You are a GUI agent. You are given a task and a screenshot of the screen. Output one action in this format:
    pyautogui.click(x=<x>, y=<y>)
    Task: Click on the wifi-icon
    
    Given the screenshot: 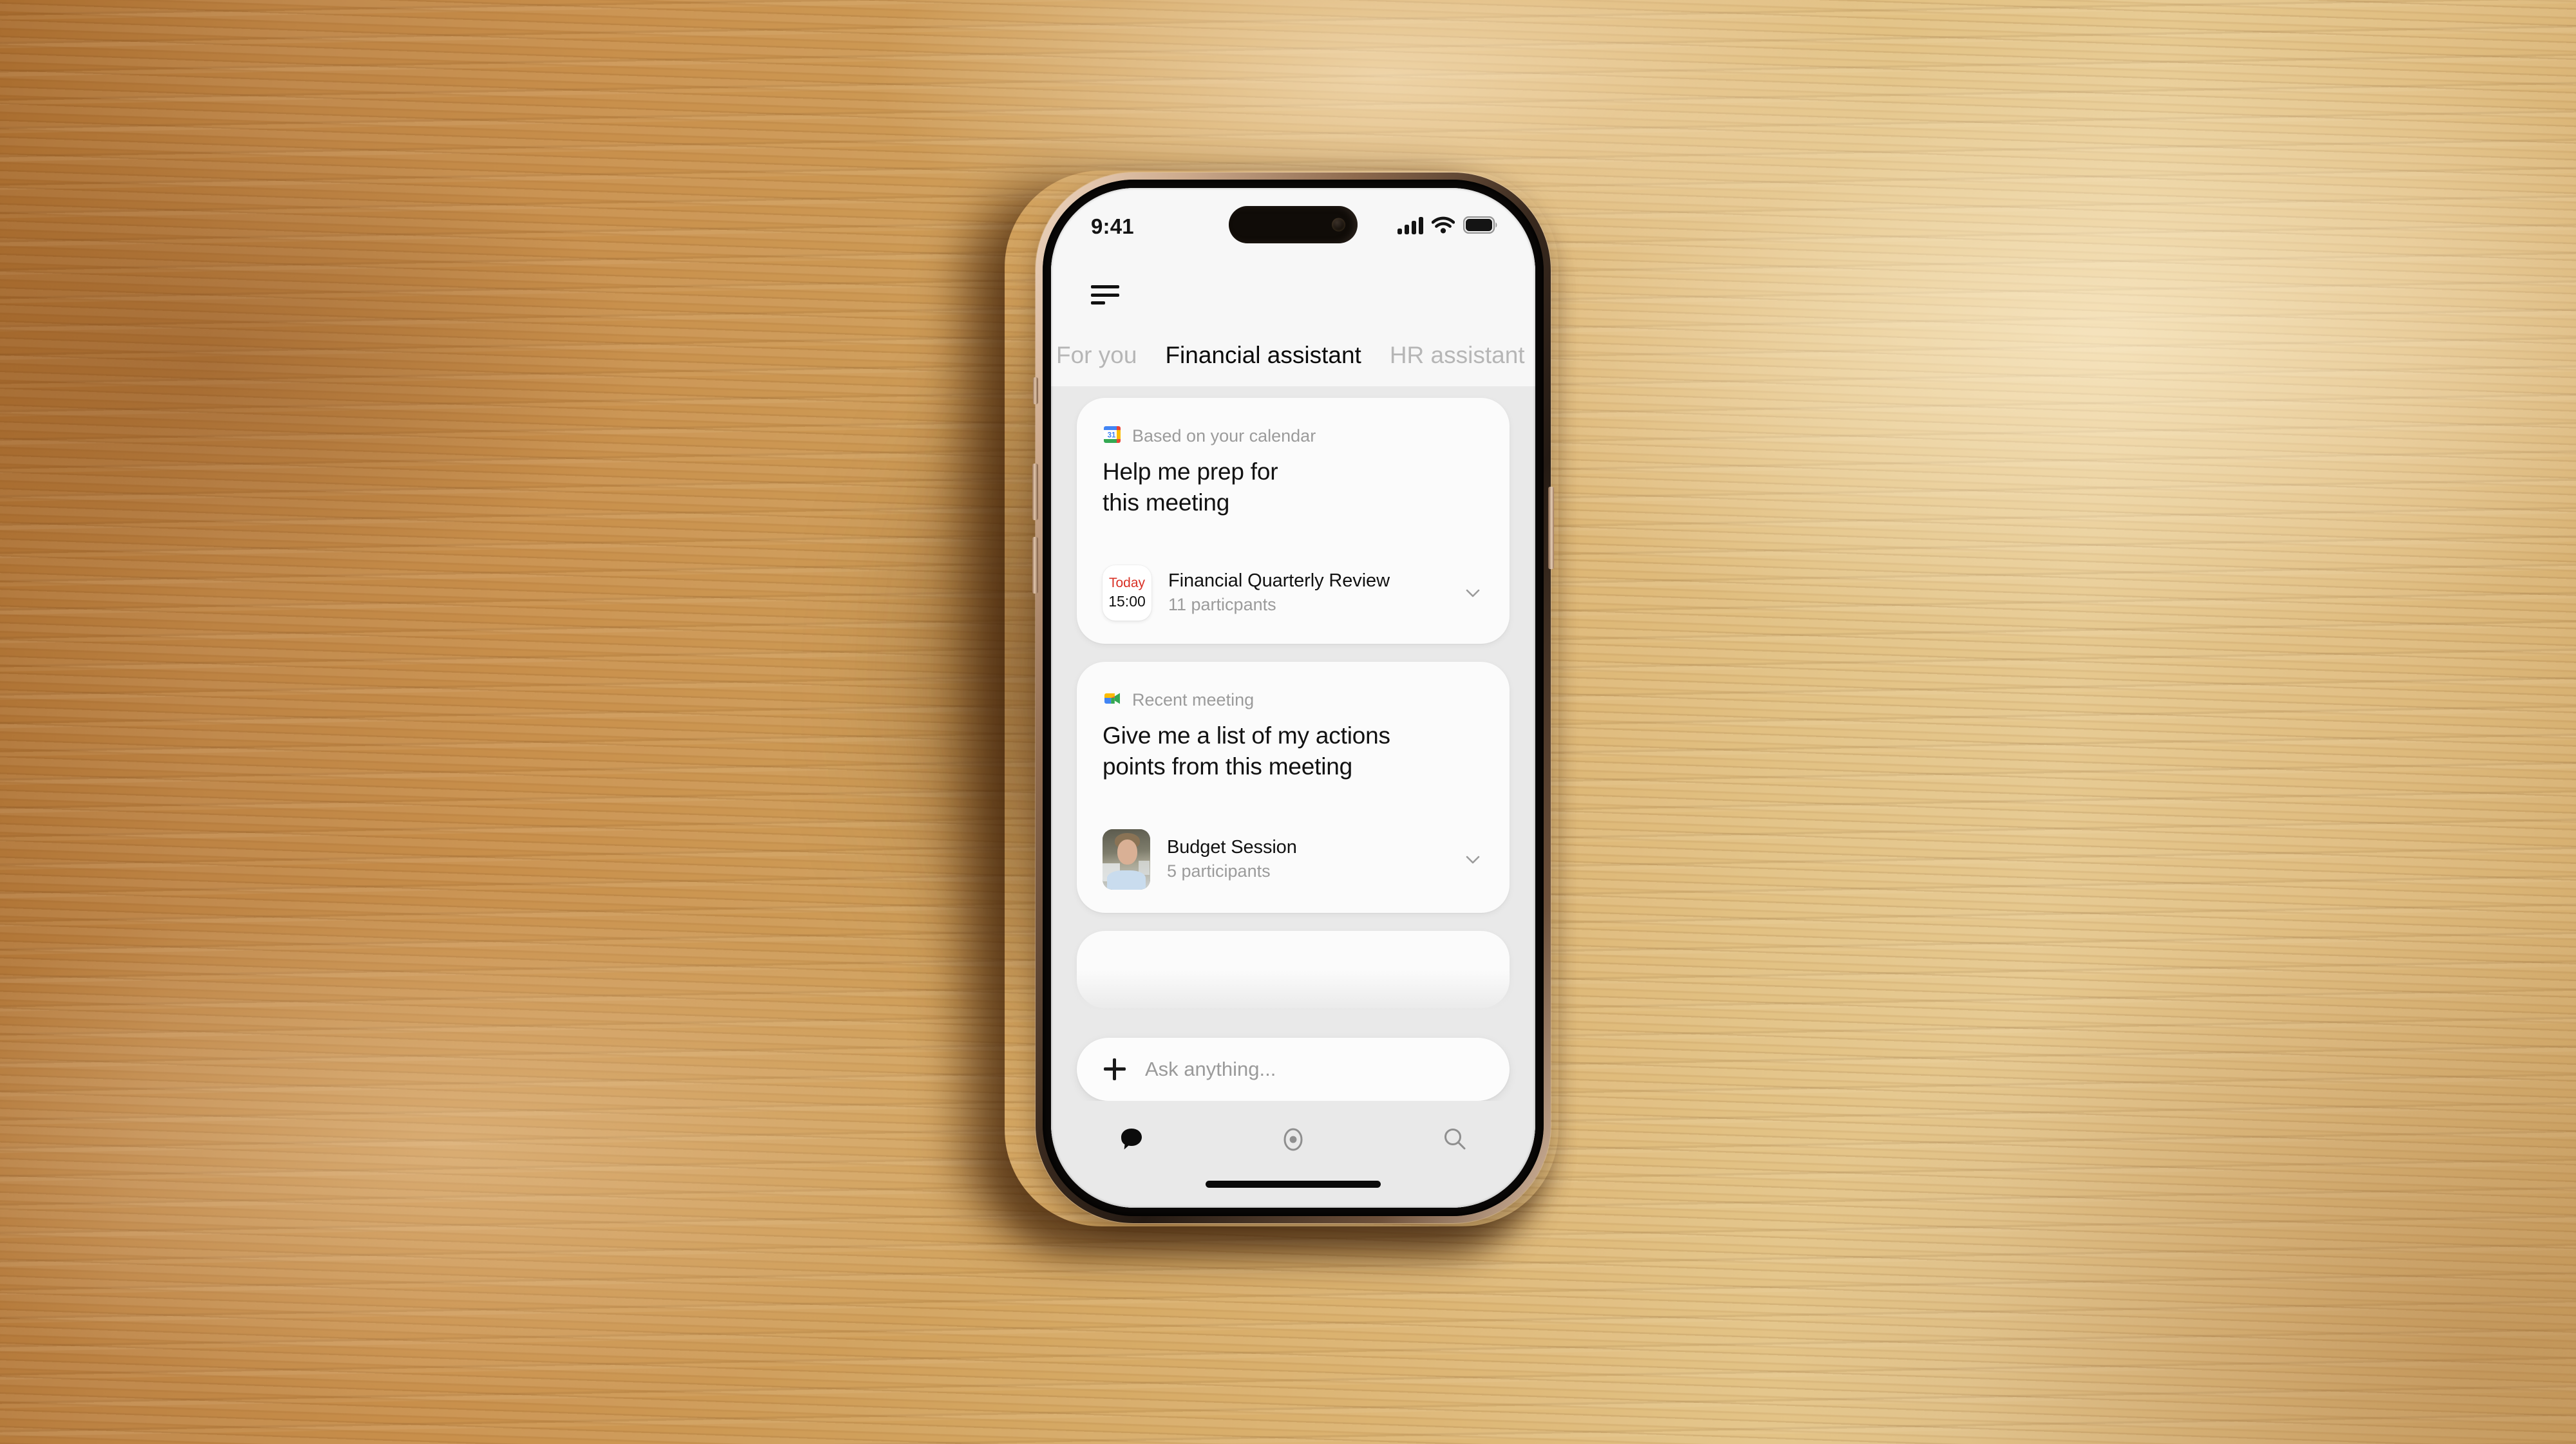 What is the action you would take?
    pyautogui.click(x=1443, y=227)
    